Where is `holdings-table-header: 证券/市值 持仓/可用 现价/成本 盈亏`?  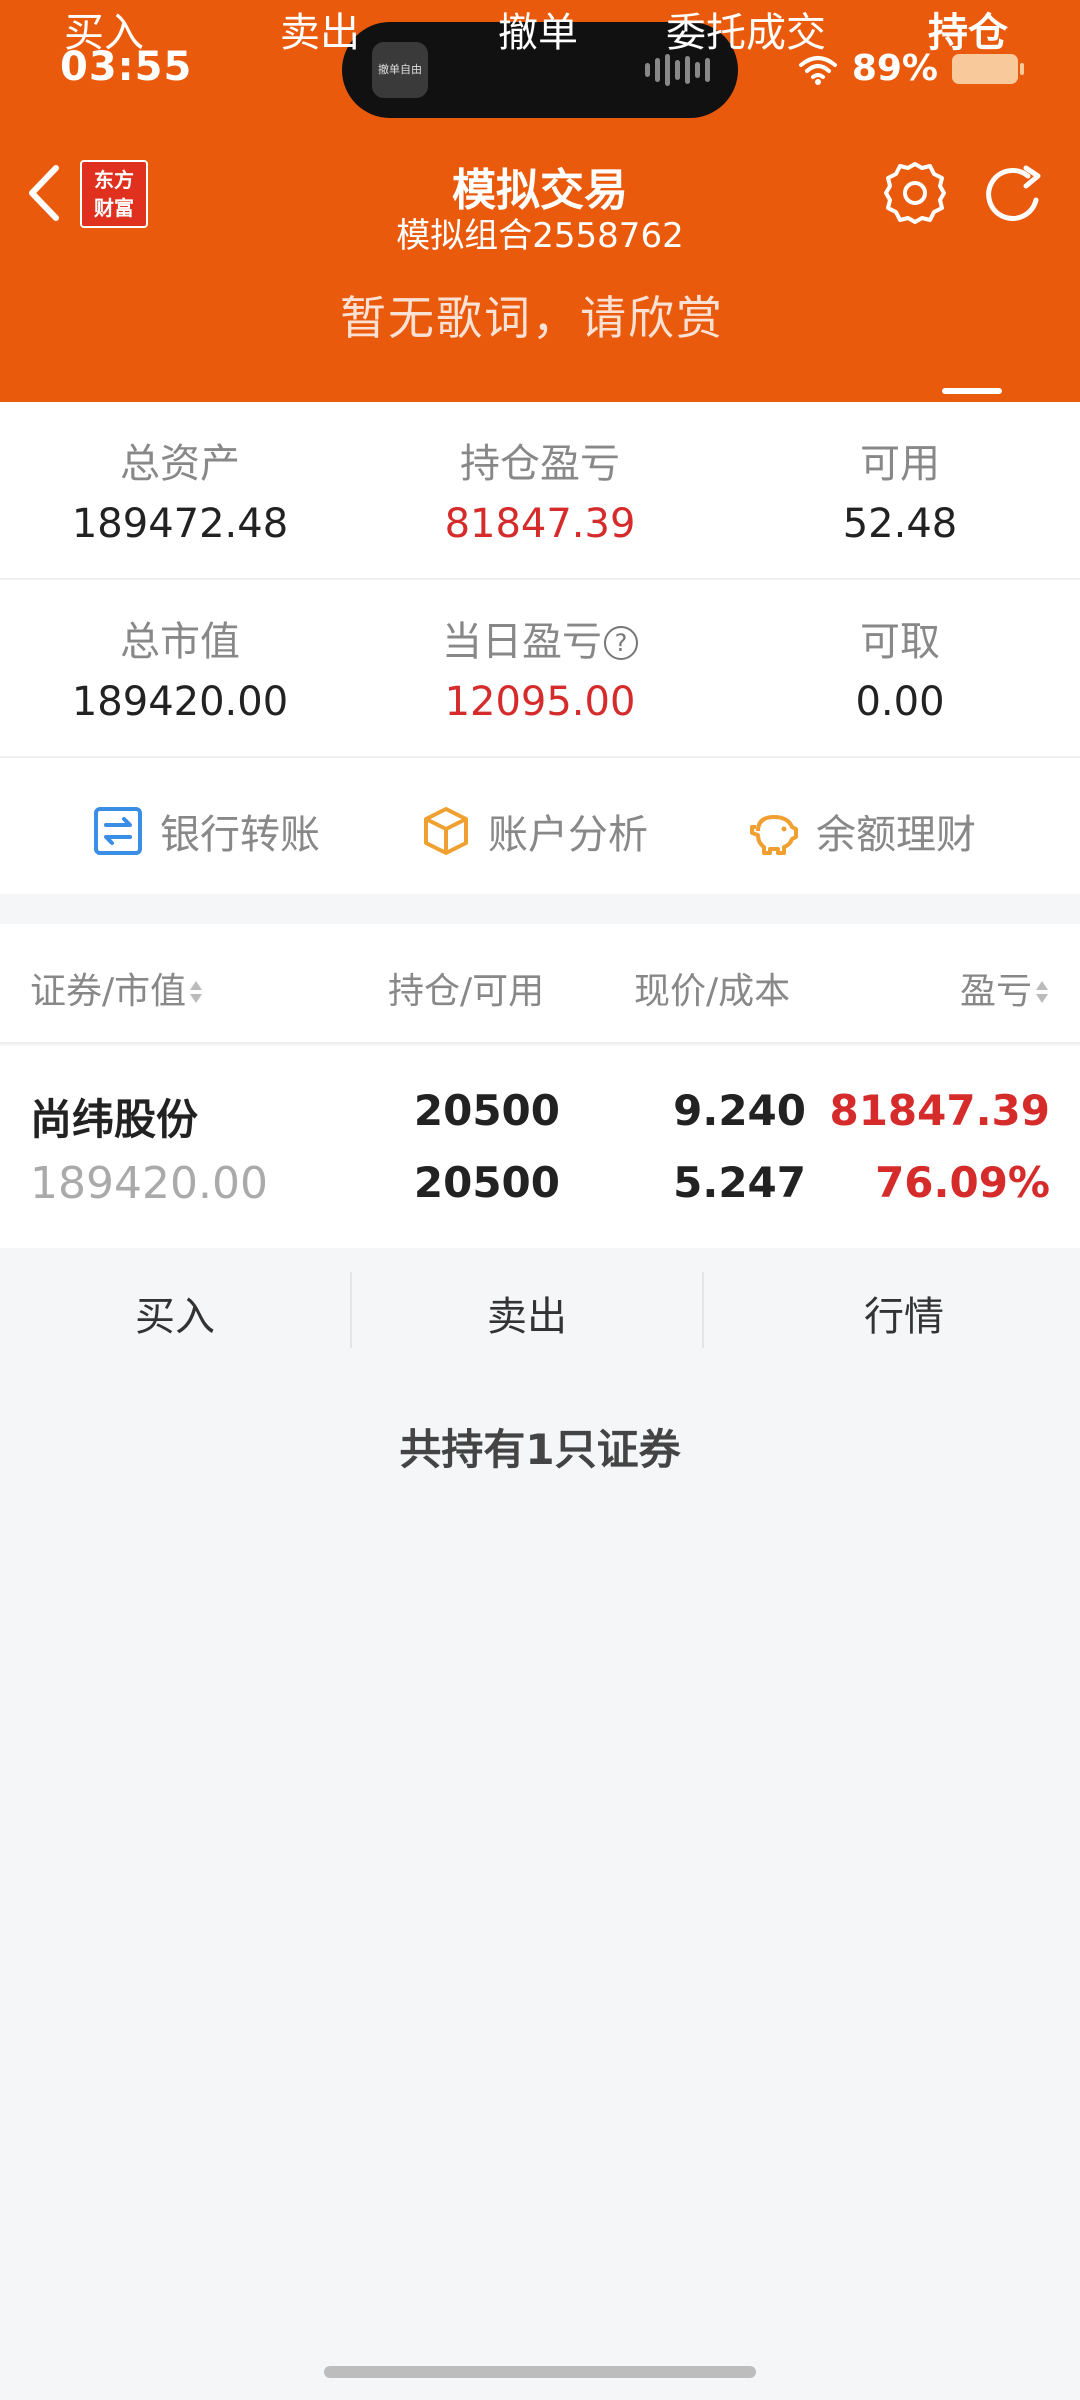
holdings-table-header: 证券/市值 持仓/可用 现价/成本 盈亏 is located at coordinates (540, 984).